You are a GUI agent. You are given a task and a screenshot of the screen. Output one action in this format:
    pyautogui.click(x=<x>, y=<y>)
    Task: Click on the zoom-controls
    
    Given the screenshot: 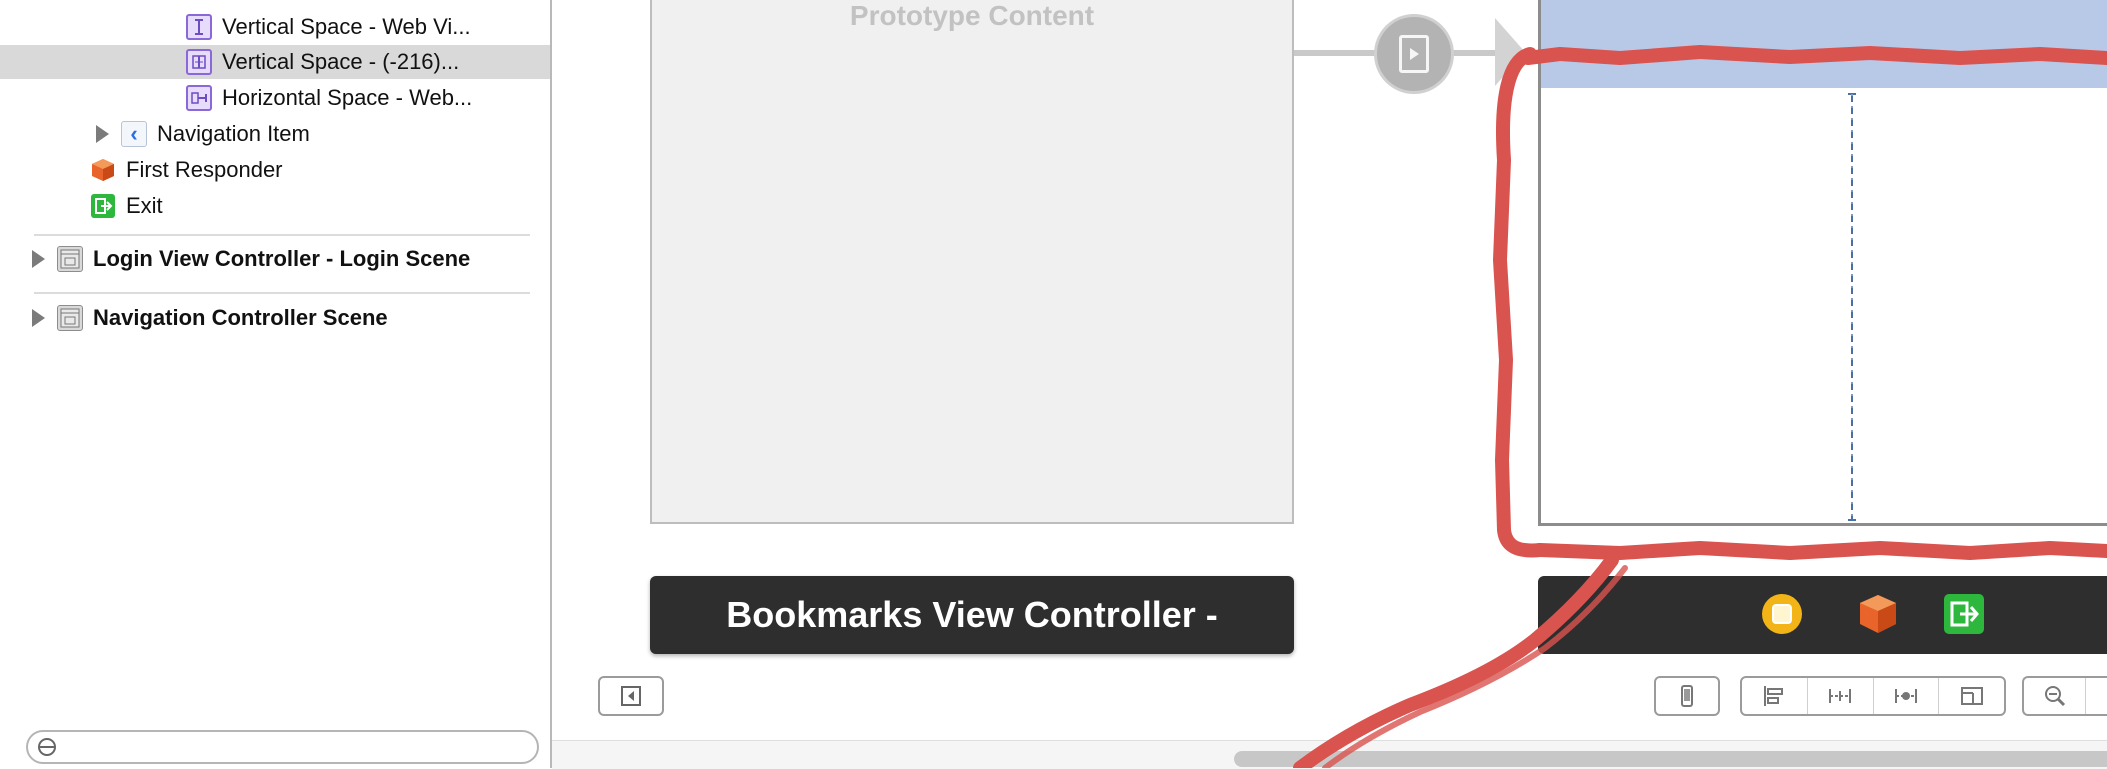 What is the action you would take?
    pyautogui.click(x=2064, y=696)
    